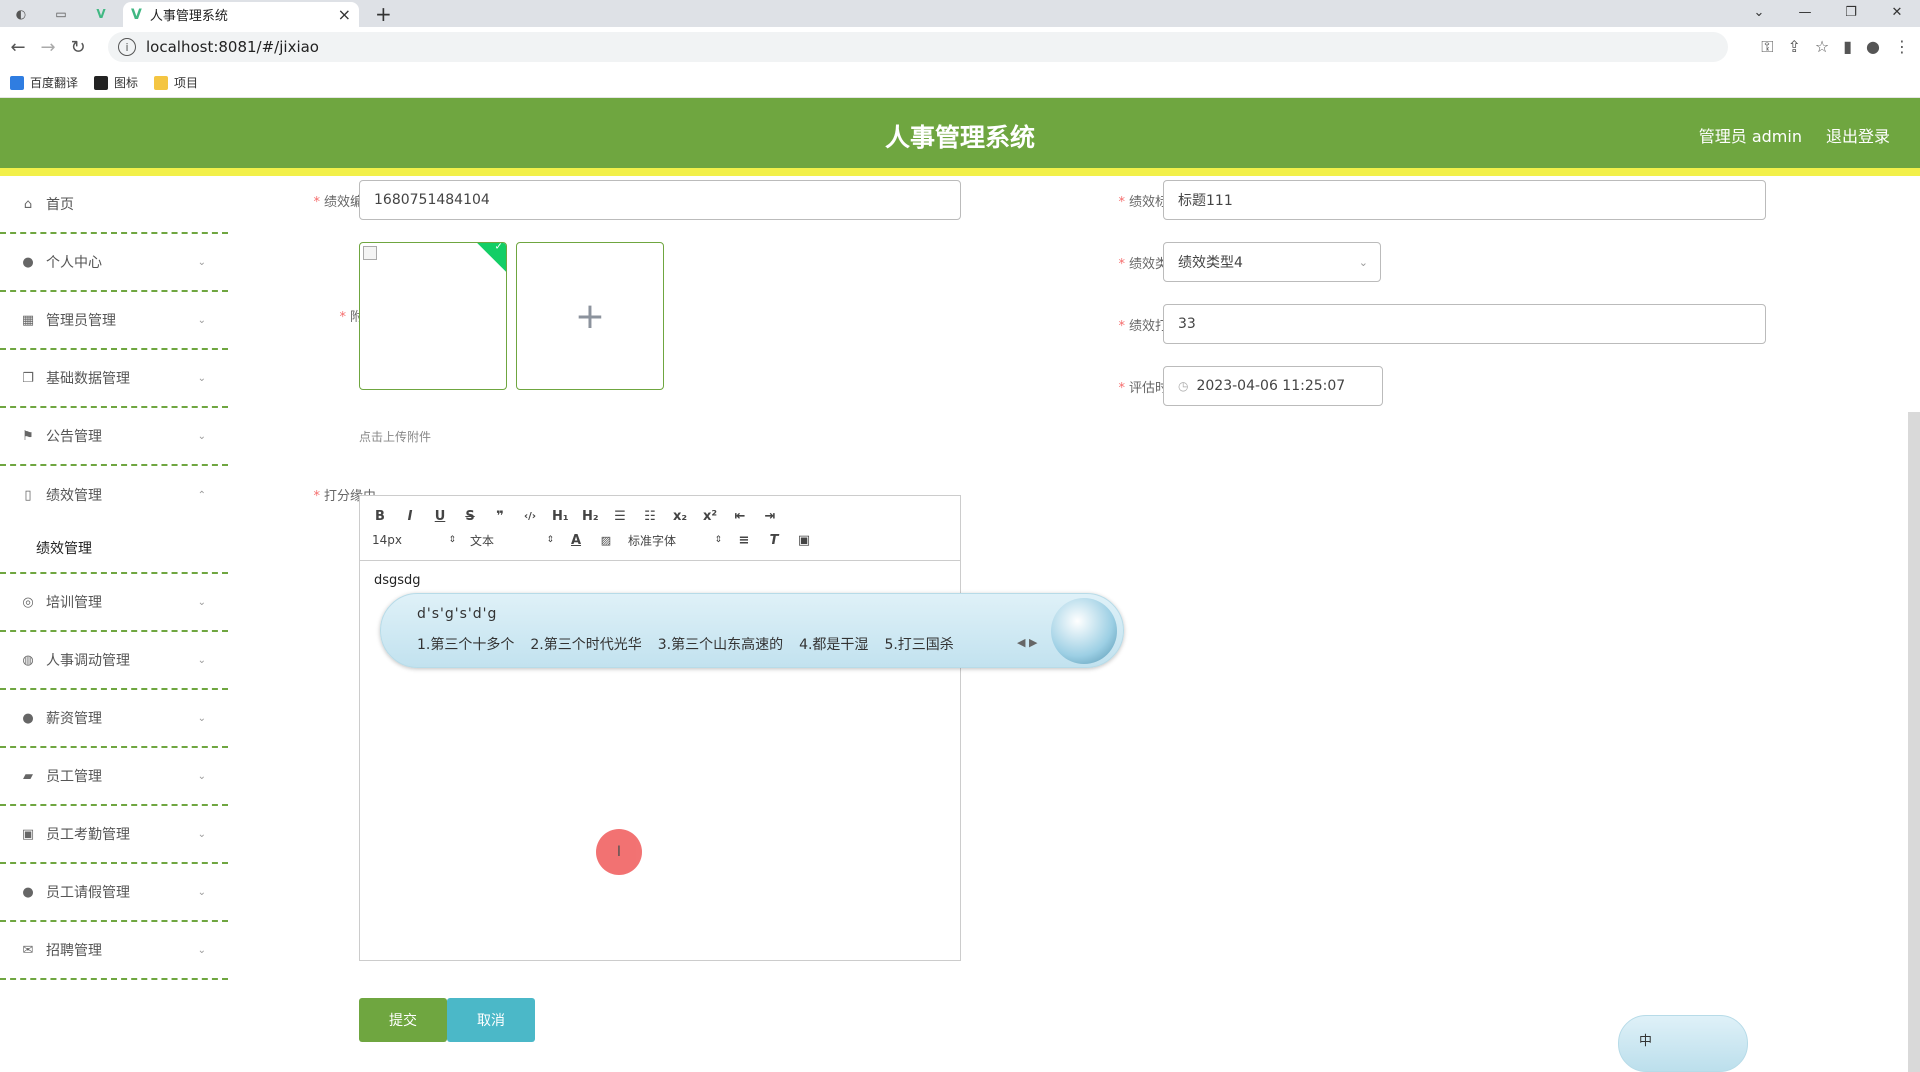 The height and width of the screenshot is (1072, 1920). Describe the element at coordinates (465, 644) in the screenshot. I see `ime-candidate: 1.第三个十多个` at that location.